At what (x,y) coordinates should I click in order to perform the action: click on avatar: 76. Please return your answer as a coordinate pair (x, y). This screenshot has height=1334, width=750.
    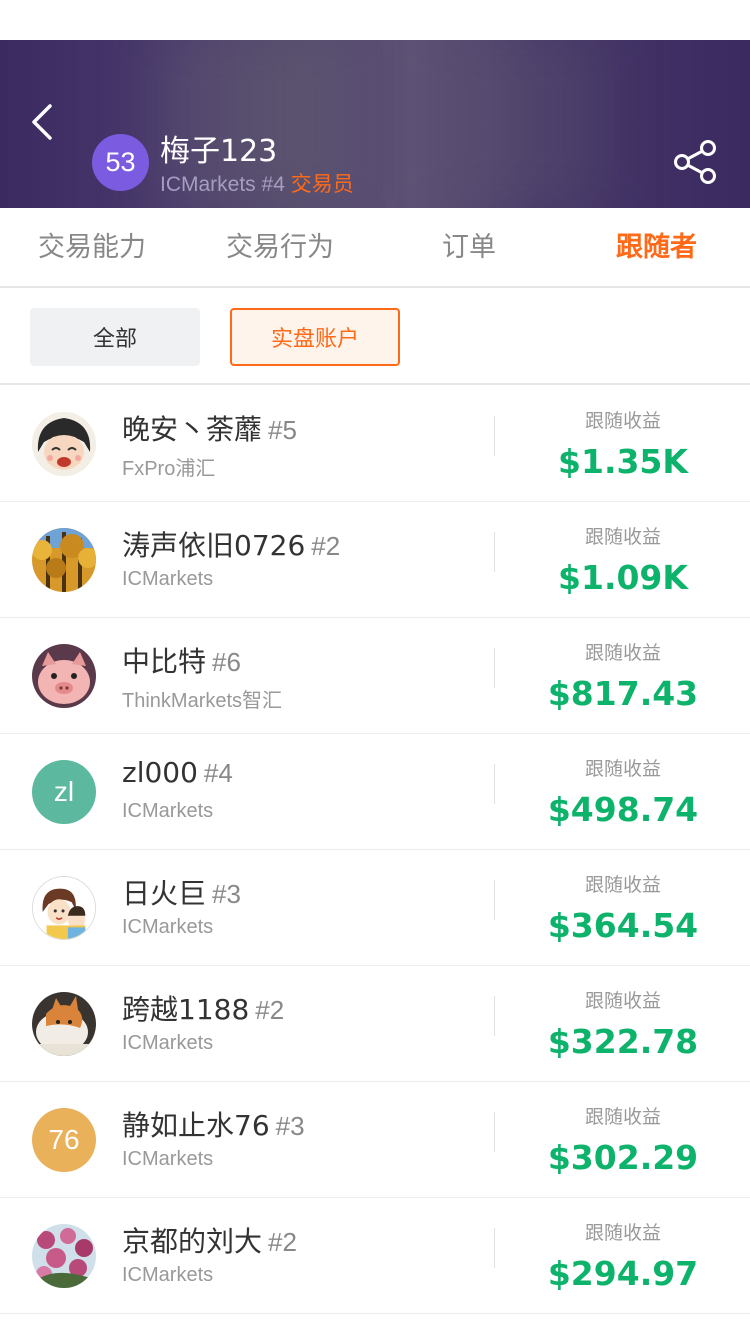
    Looking at the image, I should click on (64, 1140).